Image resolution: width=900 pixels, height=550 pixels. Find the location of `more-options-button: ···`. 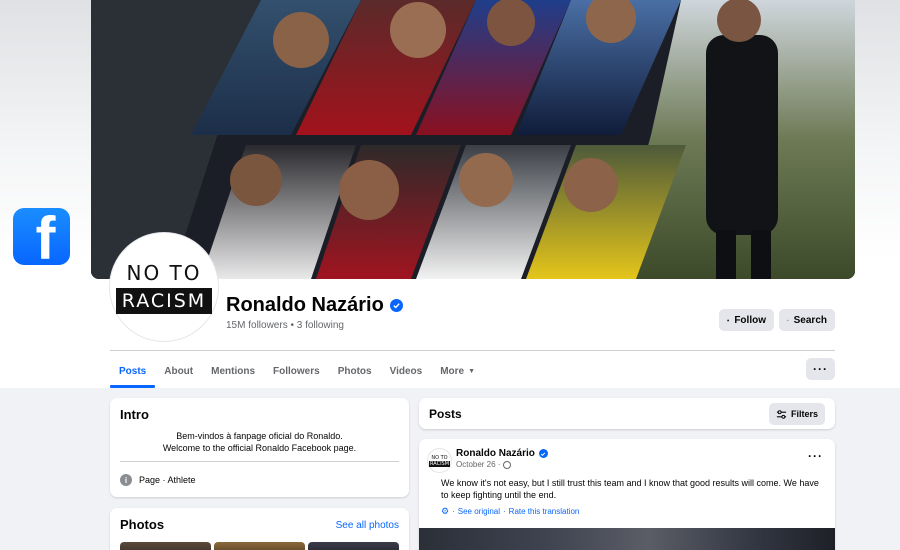

more-options-button: ··· is located at coordinates (820, 369).